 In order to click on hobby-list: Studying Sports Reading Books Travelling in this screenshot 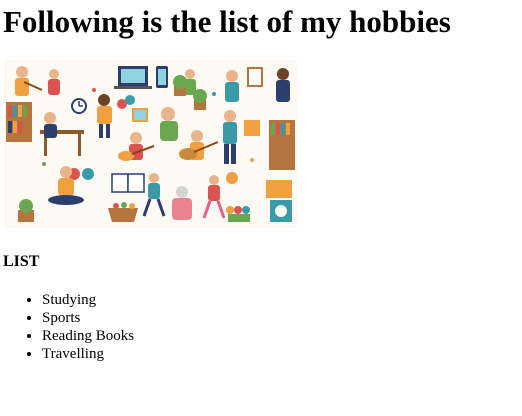, I will do `click(67, 327)`.